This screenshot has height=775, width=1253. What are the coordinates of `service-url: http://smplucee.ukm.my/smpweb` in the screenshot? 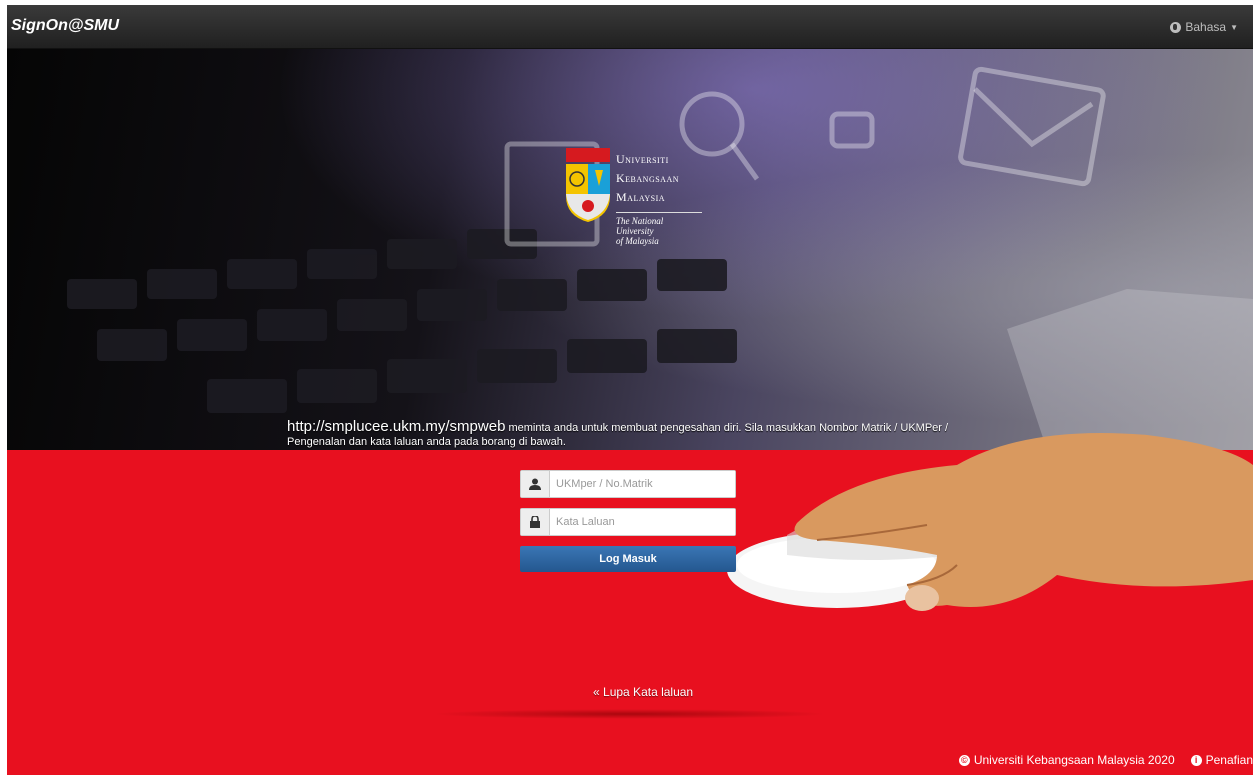 It's located at (396, 426).